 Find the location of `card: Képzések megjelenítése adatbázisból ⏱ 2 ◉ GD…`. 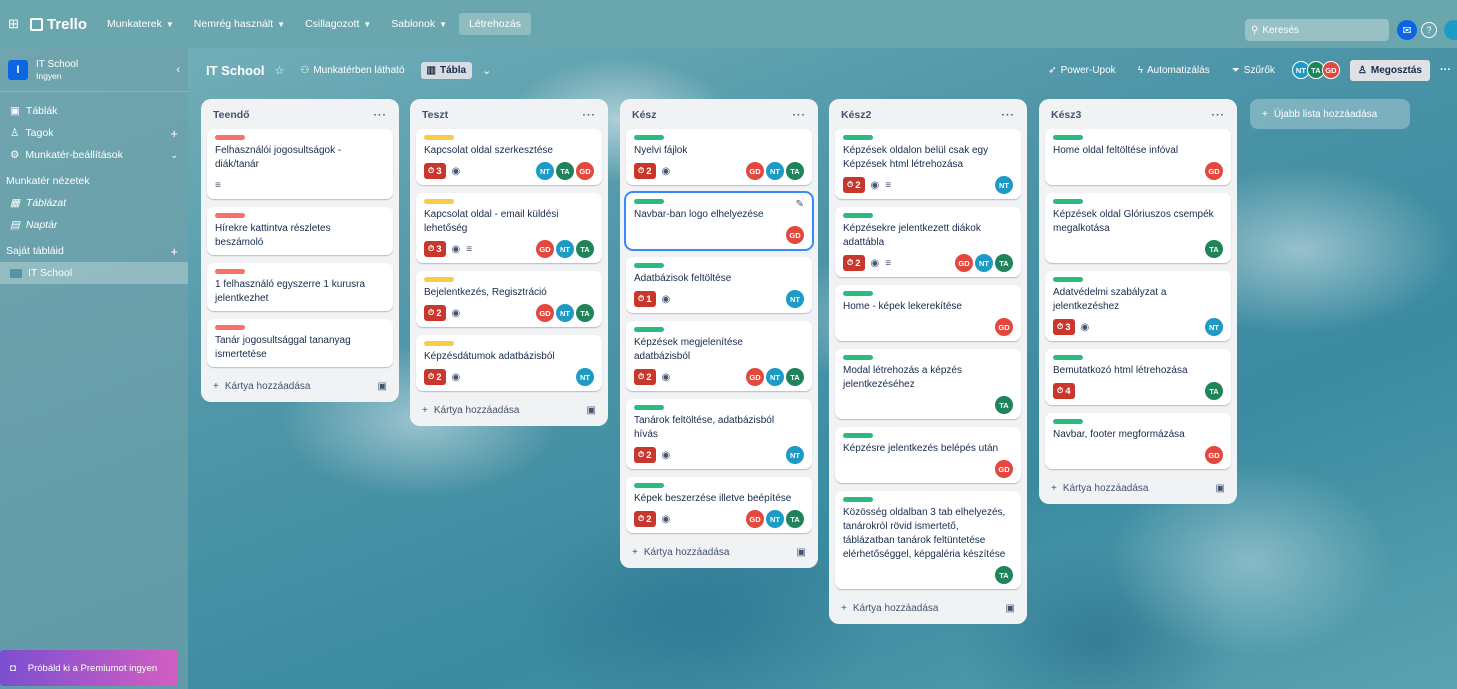

card: Képzések megjelenítése adatbázisból ⏱ 2 ◉ GD… is located at coordinates (719, 356).